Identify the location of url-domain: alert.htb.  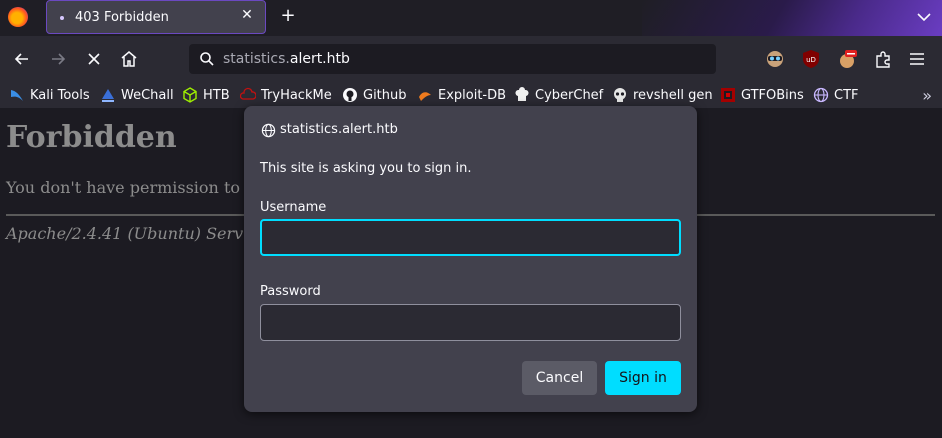
(319, 59).